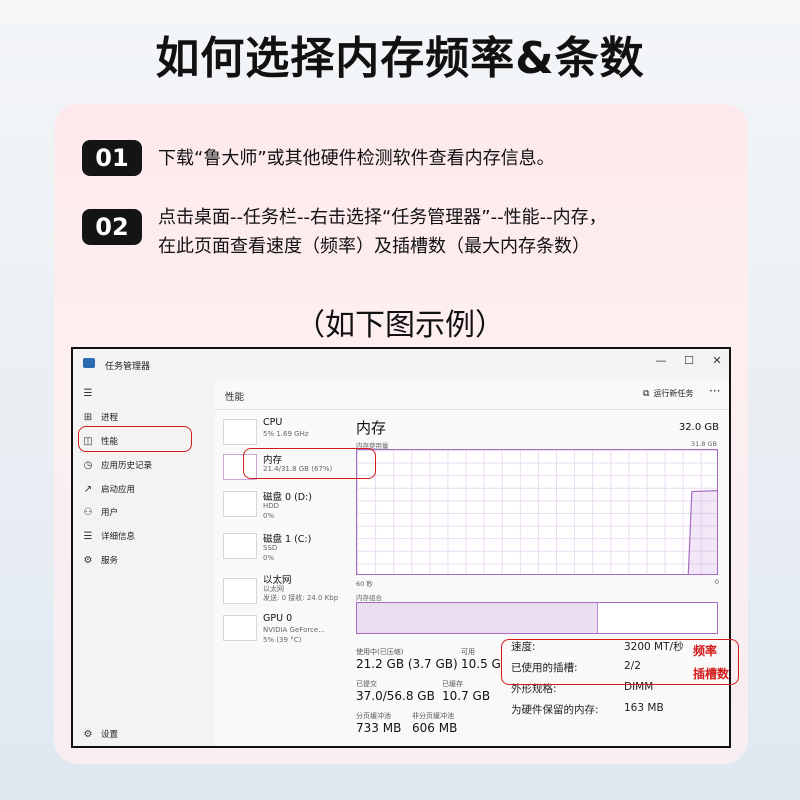 The image size is (800, 800). I want to click on page-title: 如何选择内存频率&条数, so click(400, 58).